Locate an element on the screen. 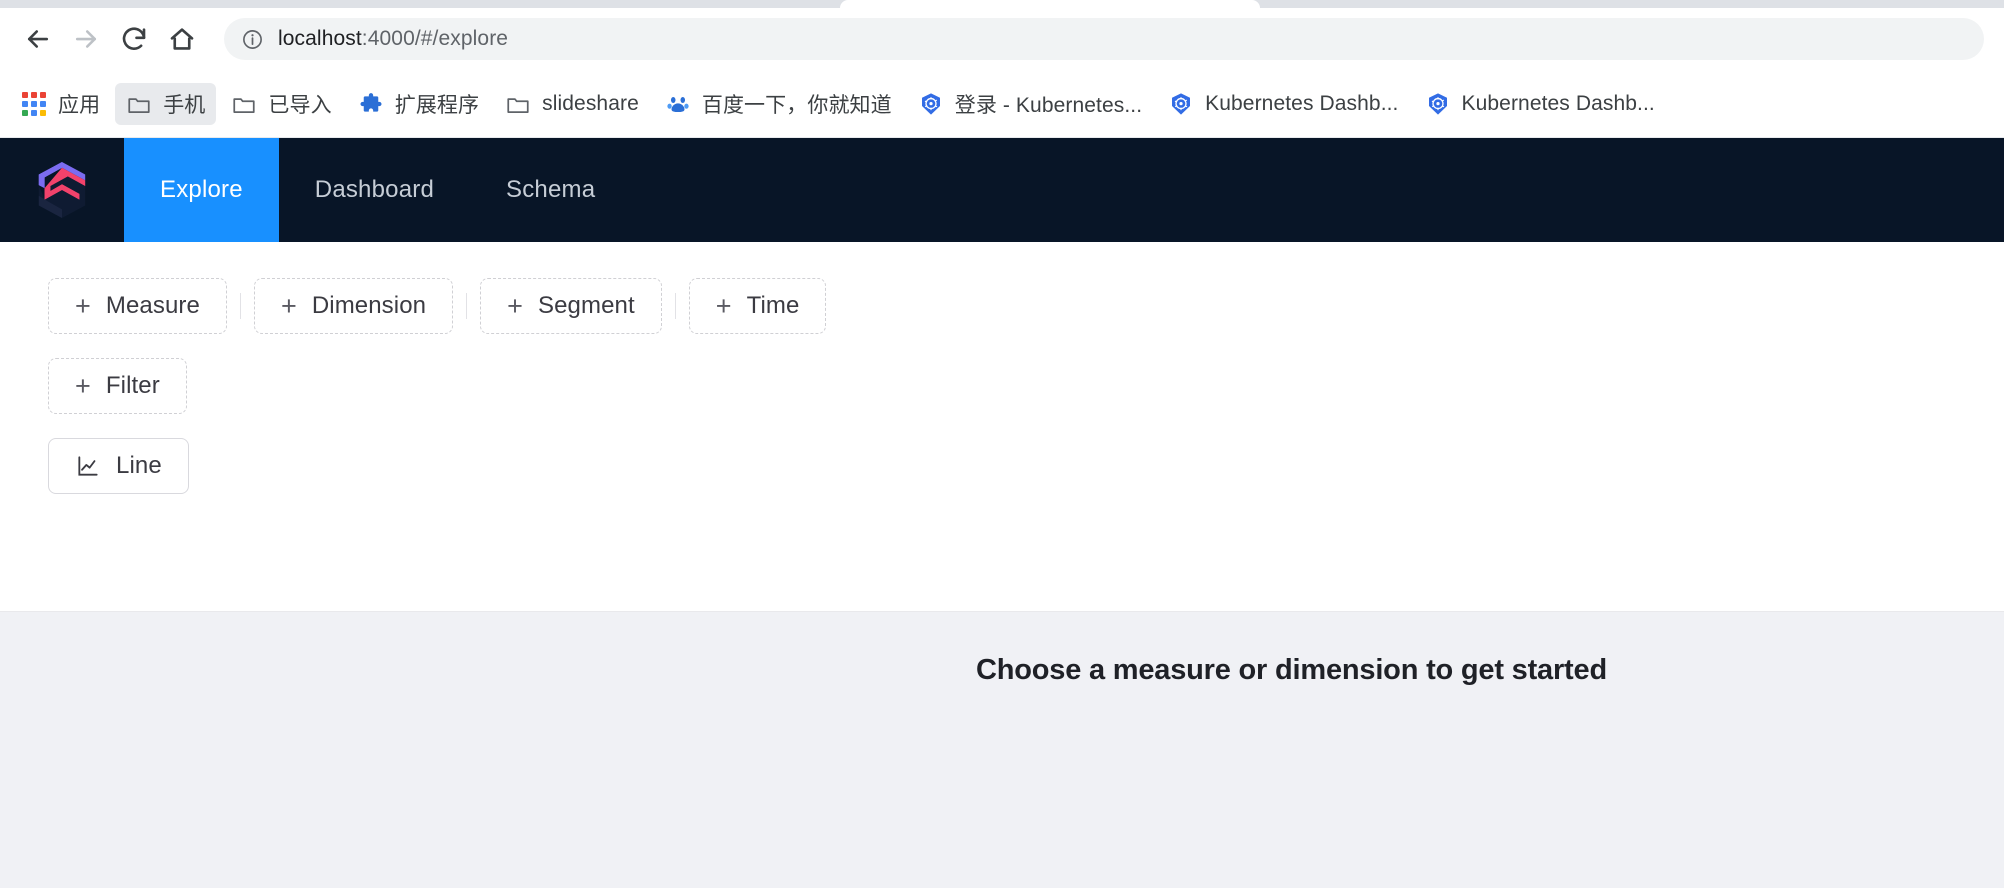 The height and width of the screenshot is (888, 2004). reload-icon is located at coordinates (134, 39).